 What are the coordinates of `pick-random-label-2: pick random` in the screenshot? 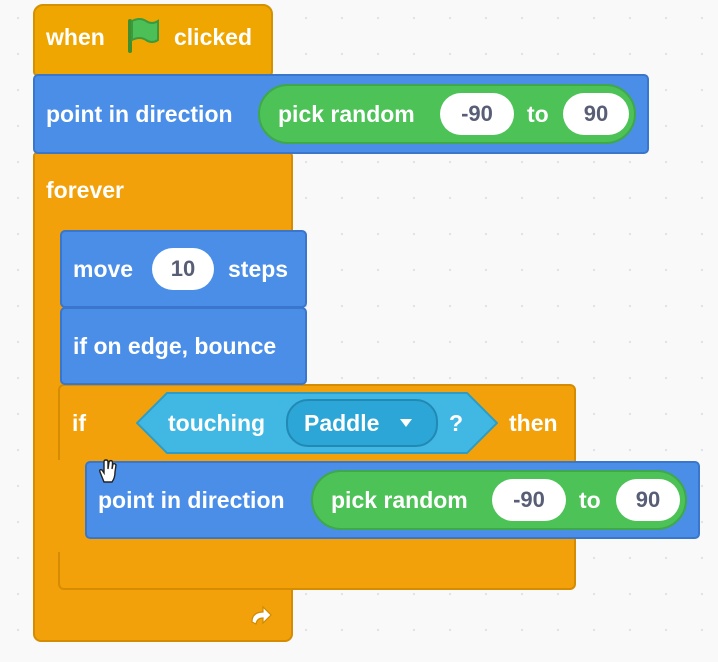 It's located at (399, 500).